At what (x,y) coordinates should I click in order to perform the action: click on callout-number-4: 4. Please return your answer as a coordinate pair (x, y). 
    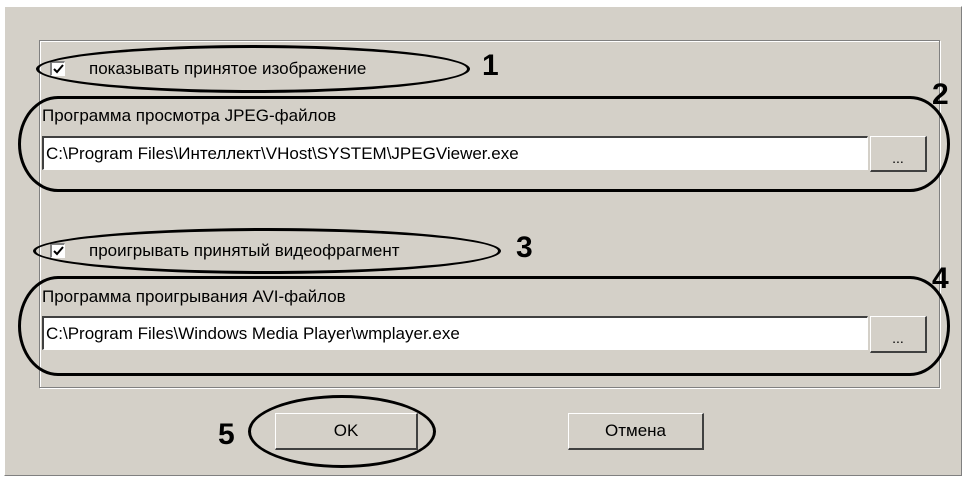
    Looking at the image, I should click on (940, 278).